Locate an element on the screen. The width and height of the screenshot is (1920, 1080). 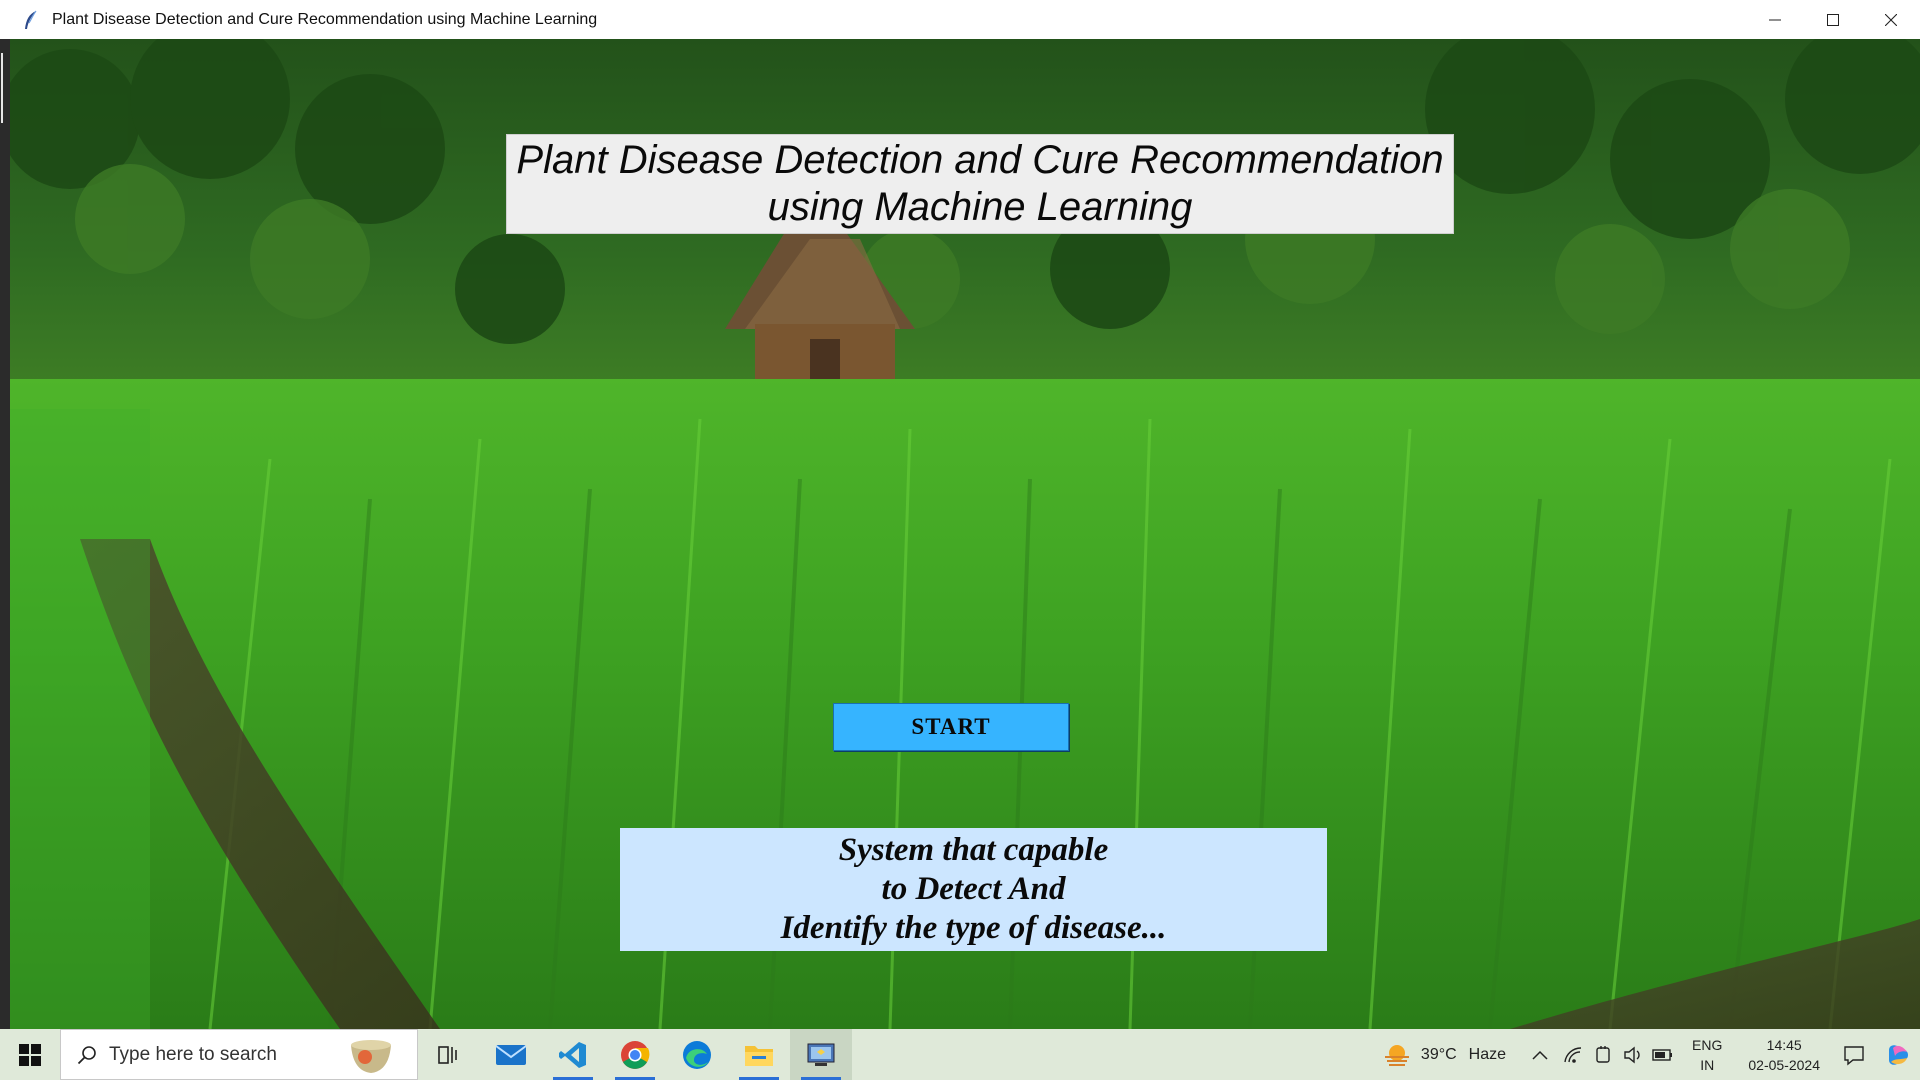
taskbar-search-box: Type here to search is located at coordinates (239, 1054).